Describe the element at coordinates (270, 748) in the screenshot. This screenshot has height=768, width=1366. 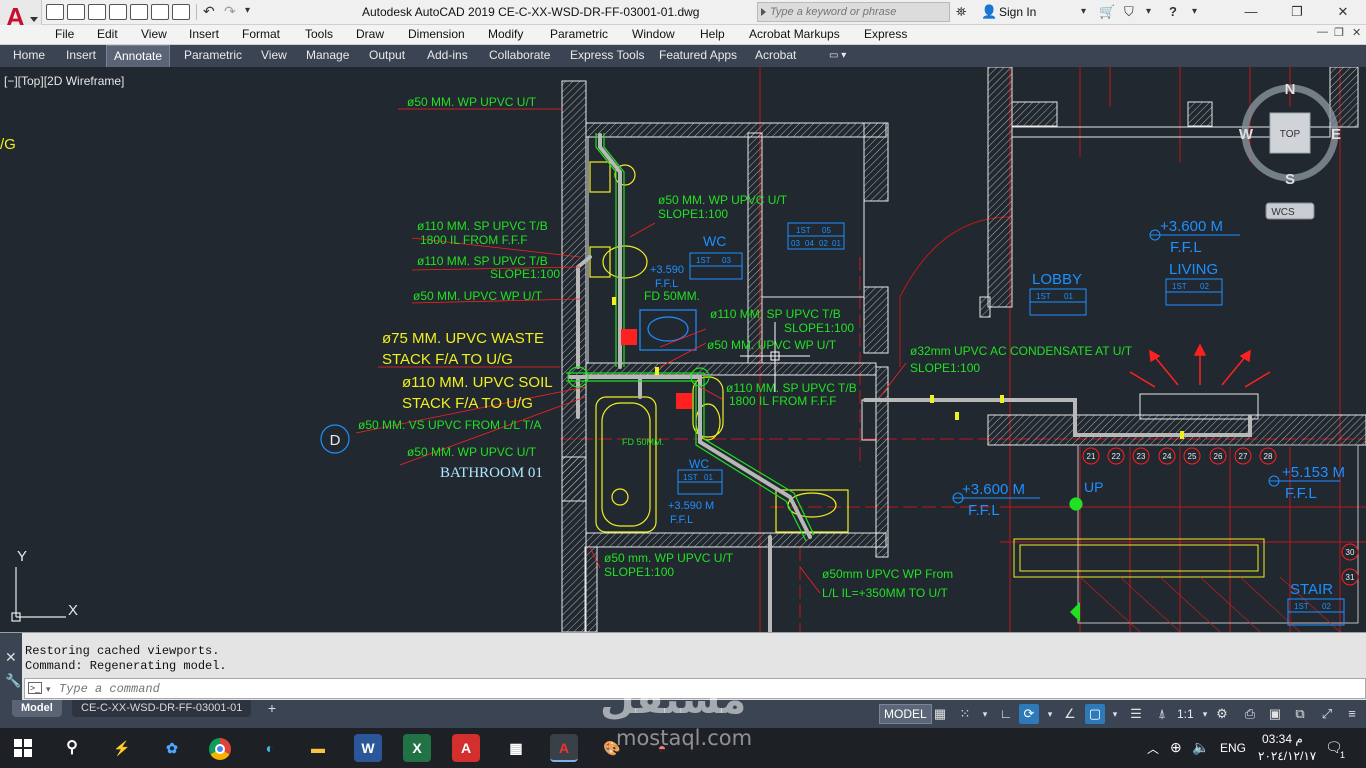
I see `edge-icon: ◐` at that location.